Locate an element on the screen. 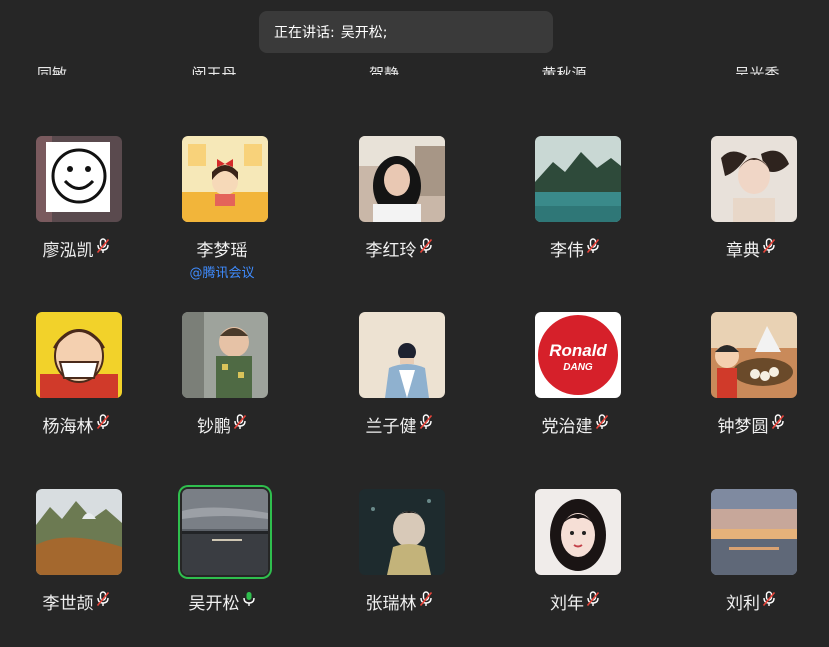 This screenshot has height=647, width=829. participant-name-row: 刘年 is located at coordinates (575, 601).